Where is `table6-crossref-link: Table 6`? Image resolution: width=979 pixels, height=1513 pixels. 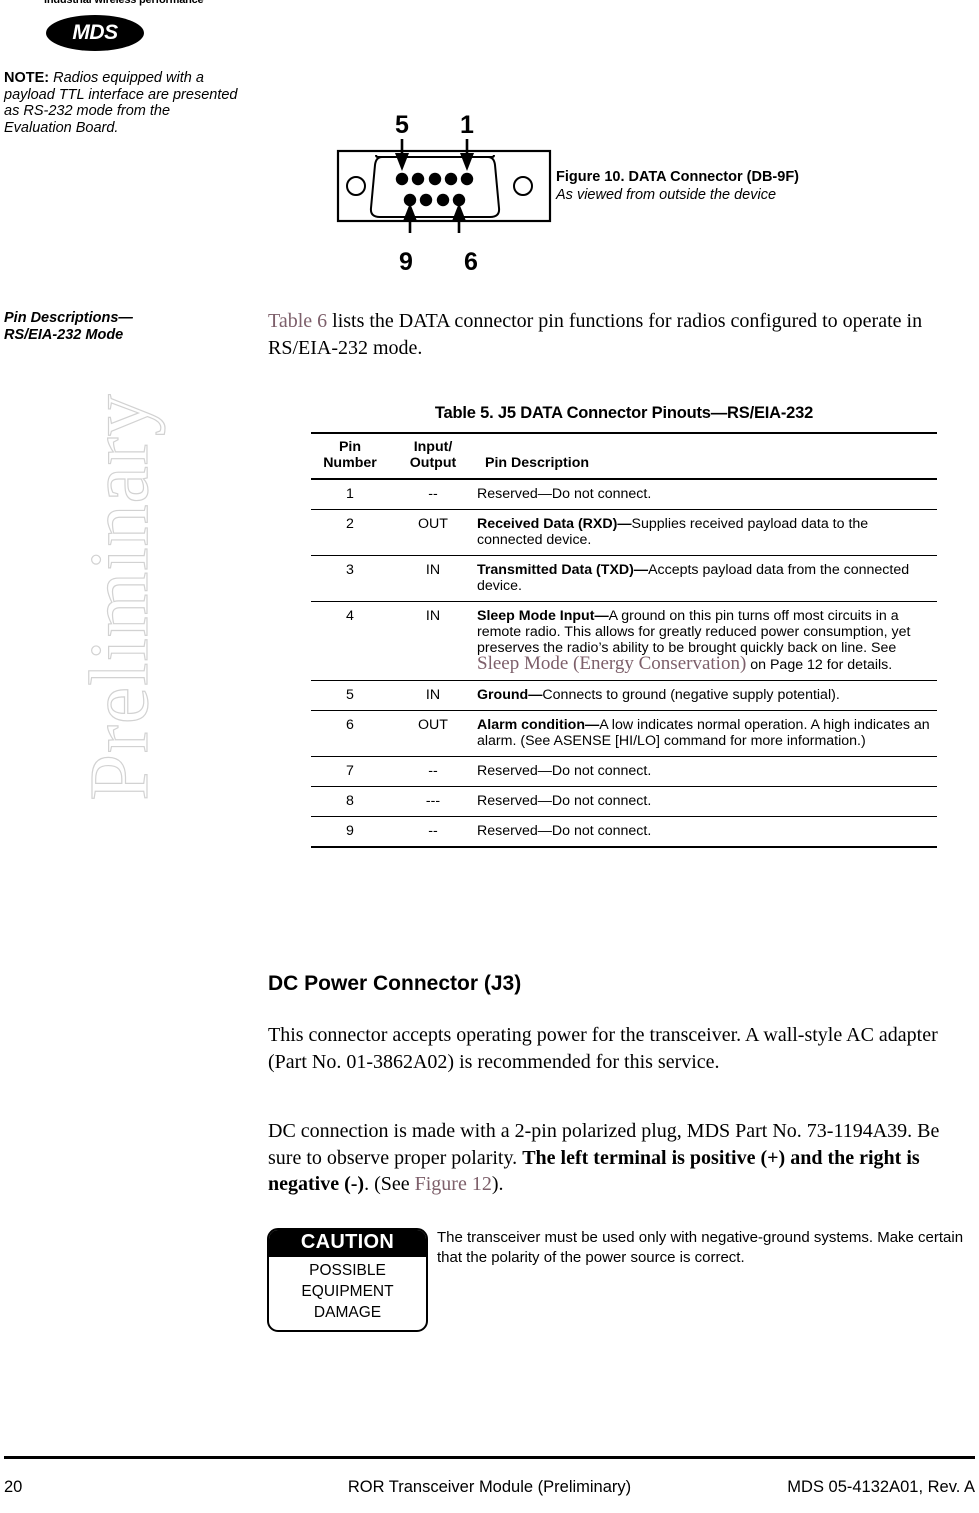
table6-crossref-link: Table 6 is located at coordinates (297, 321).